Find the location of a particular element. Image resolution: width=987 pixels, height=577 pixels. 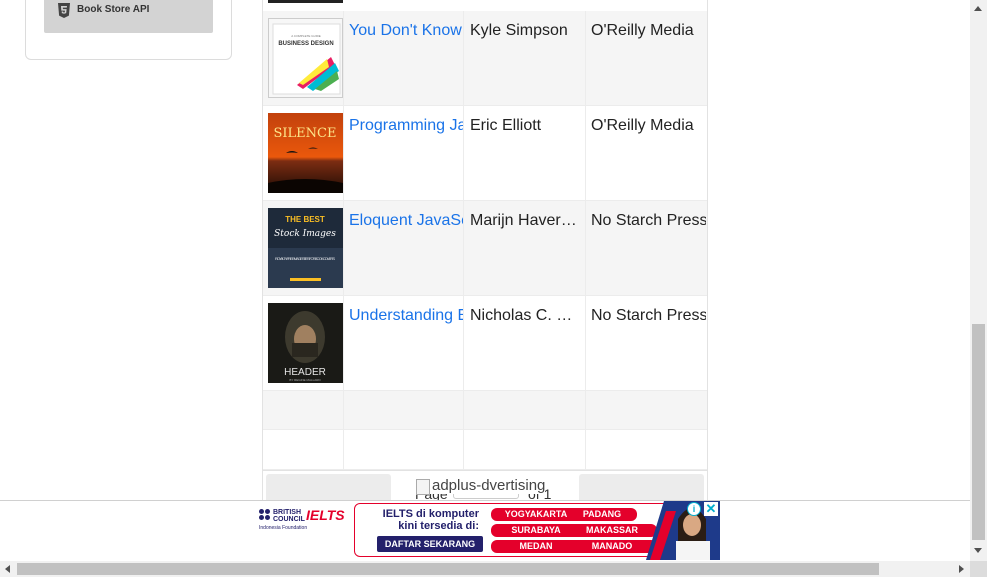

cover-title-text: HEADER is located at coordinates (305, 372).